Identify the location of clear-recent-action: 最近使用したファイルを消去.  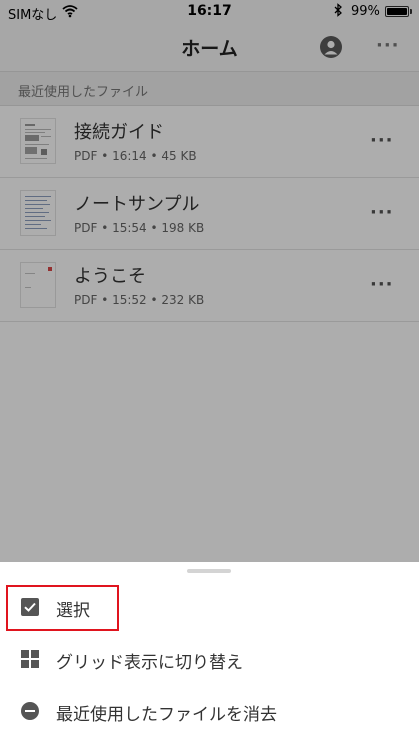
(209, 712).